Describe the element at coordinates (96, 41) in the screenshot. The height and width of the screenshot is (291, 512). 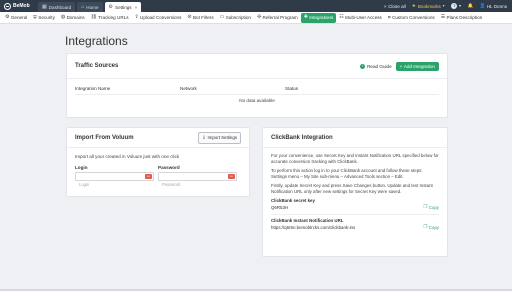
I see `page-title: Integrations` at that location.